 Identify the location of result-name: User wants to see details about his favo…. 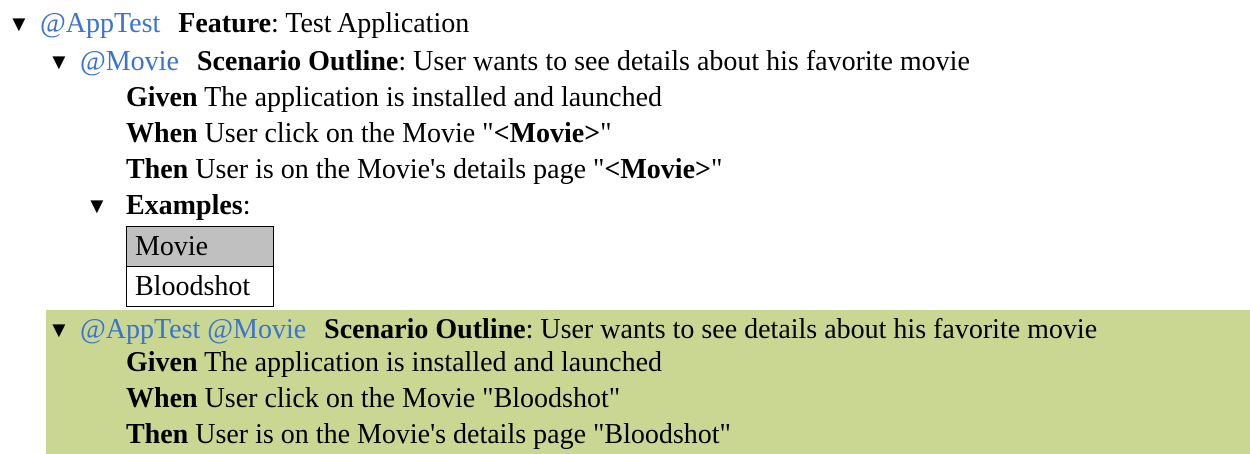
(819, 329).